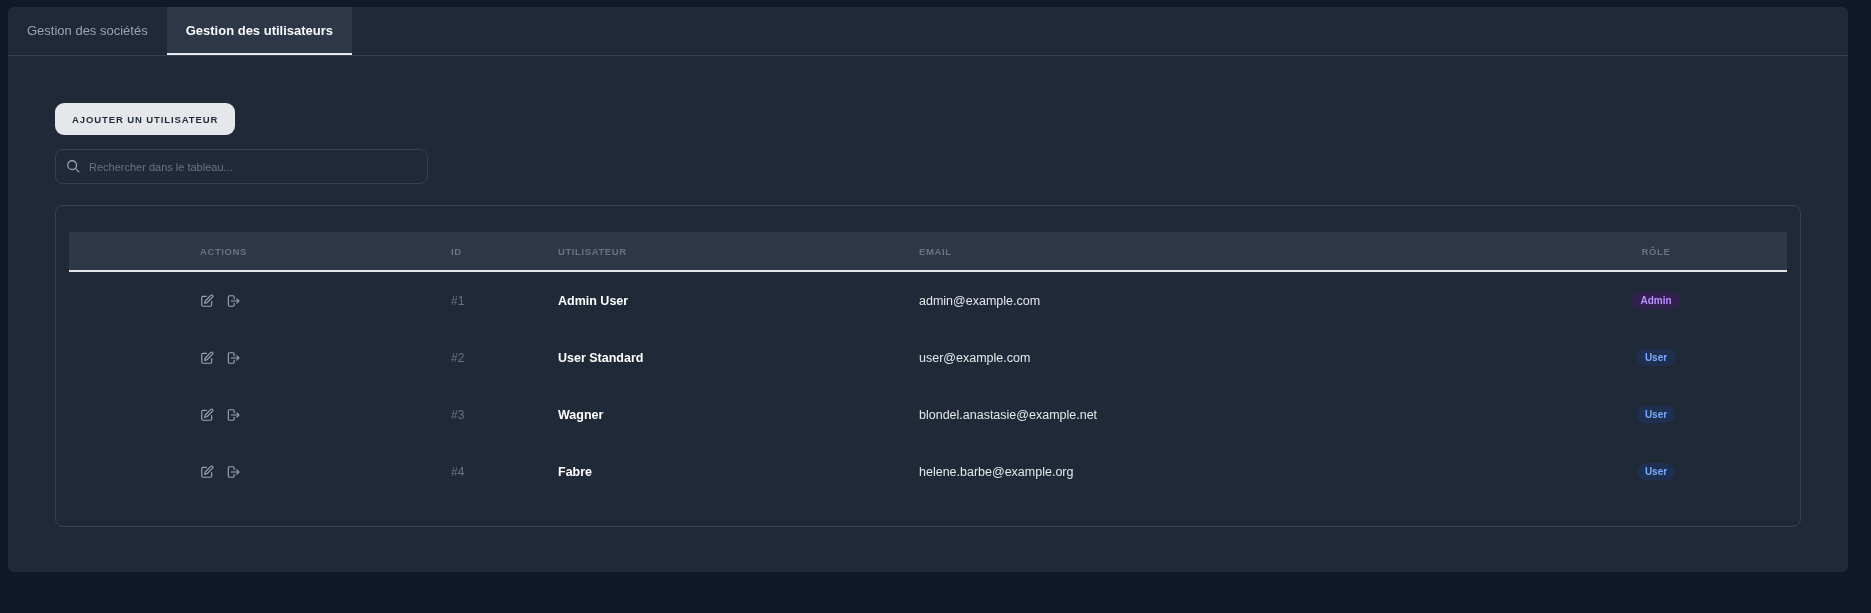 The image size is (1871, 613). What do you see at coordinates (73, 166) in the screenshot?
I see `search-icon` at bounding box center [73, 166].